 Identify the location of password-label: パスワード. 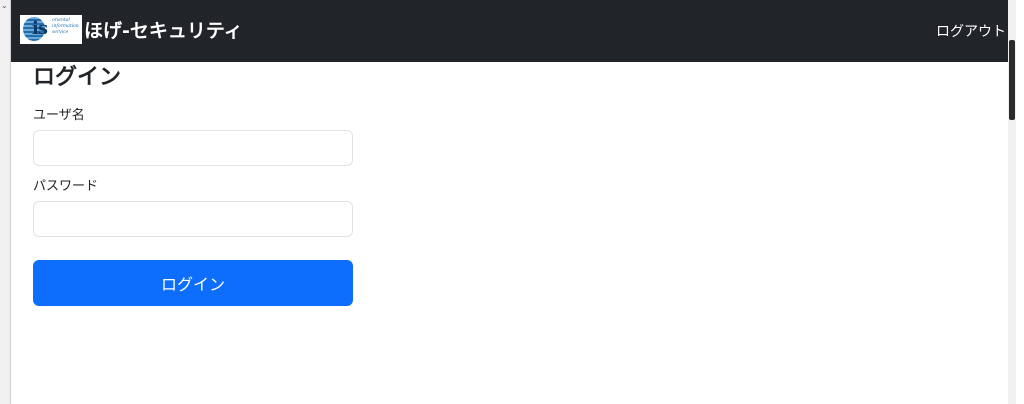
(66, 186).